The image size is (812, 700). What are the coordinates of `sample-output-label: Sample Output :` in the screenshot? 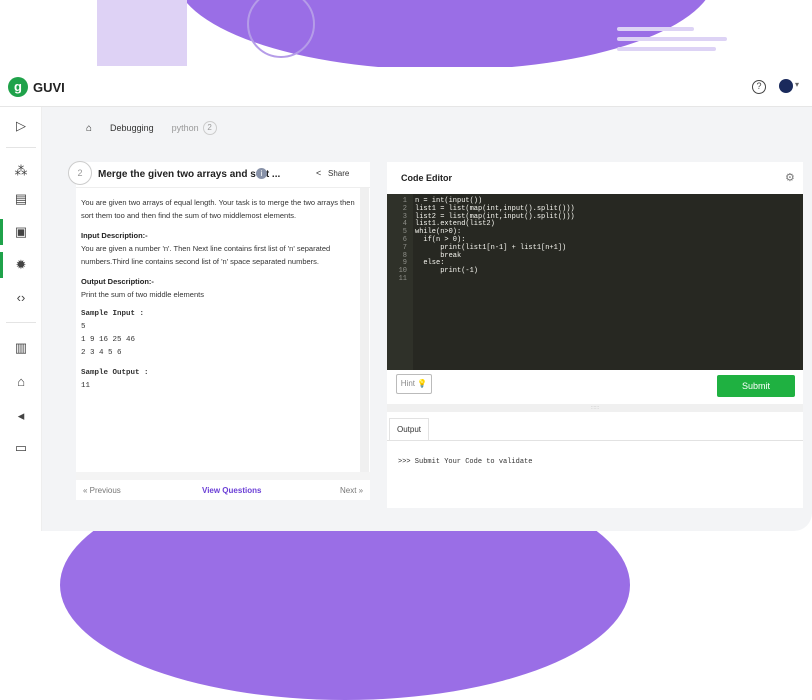 It's located at (115, 373).